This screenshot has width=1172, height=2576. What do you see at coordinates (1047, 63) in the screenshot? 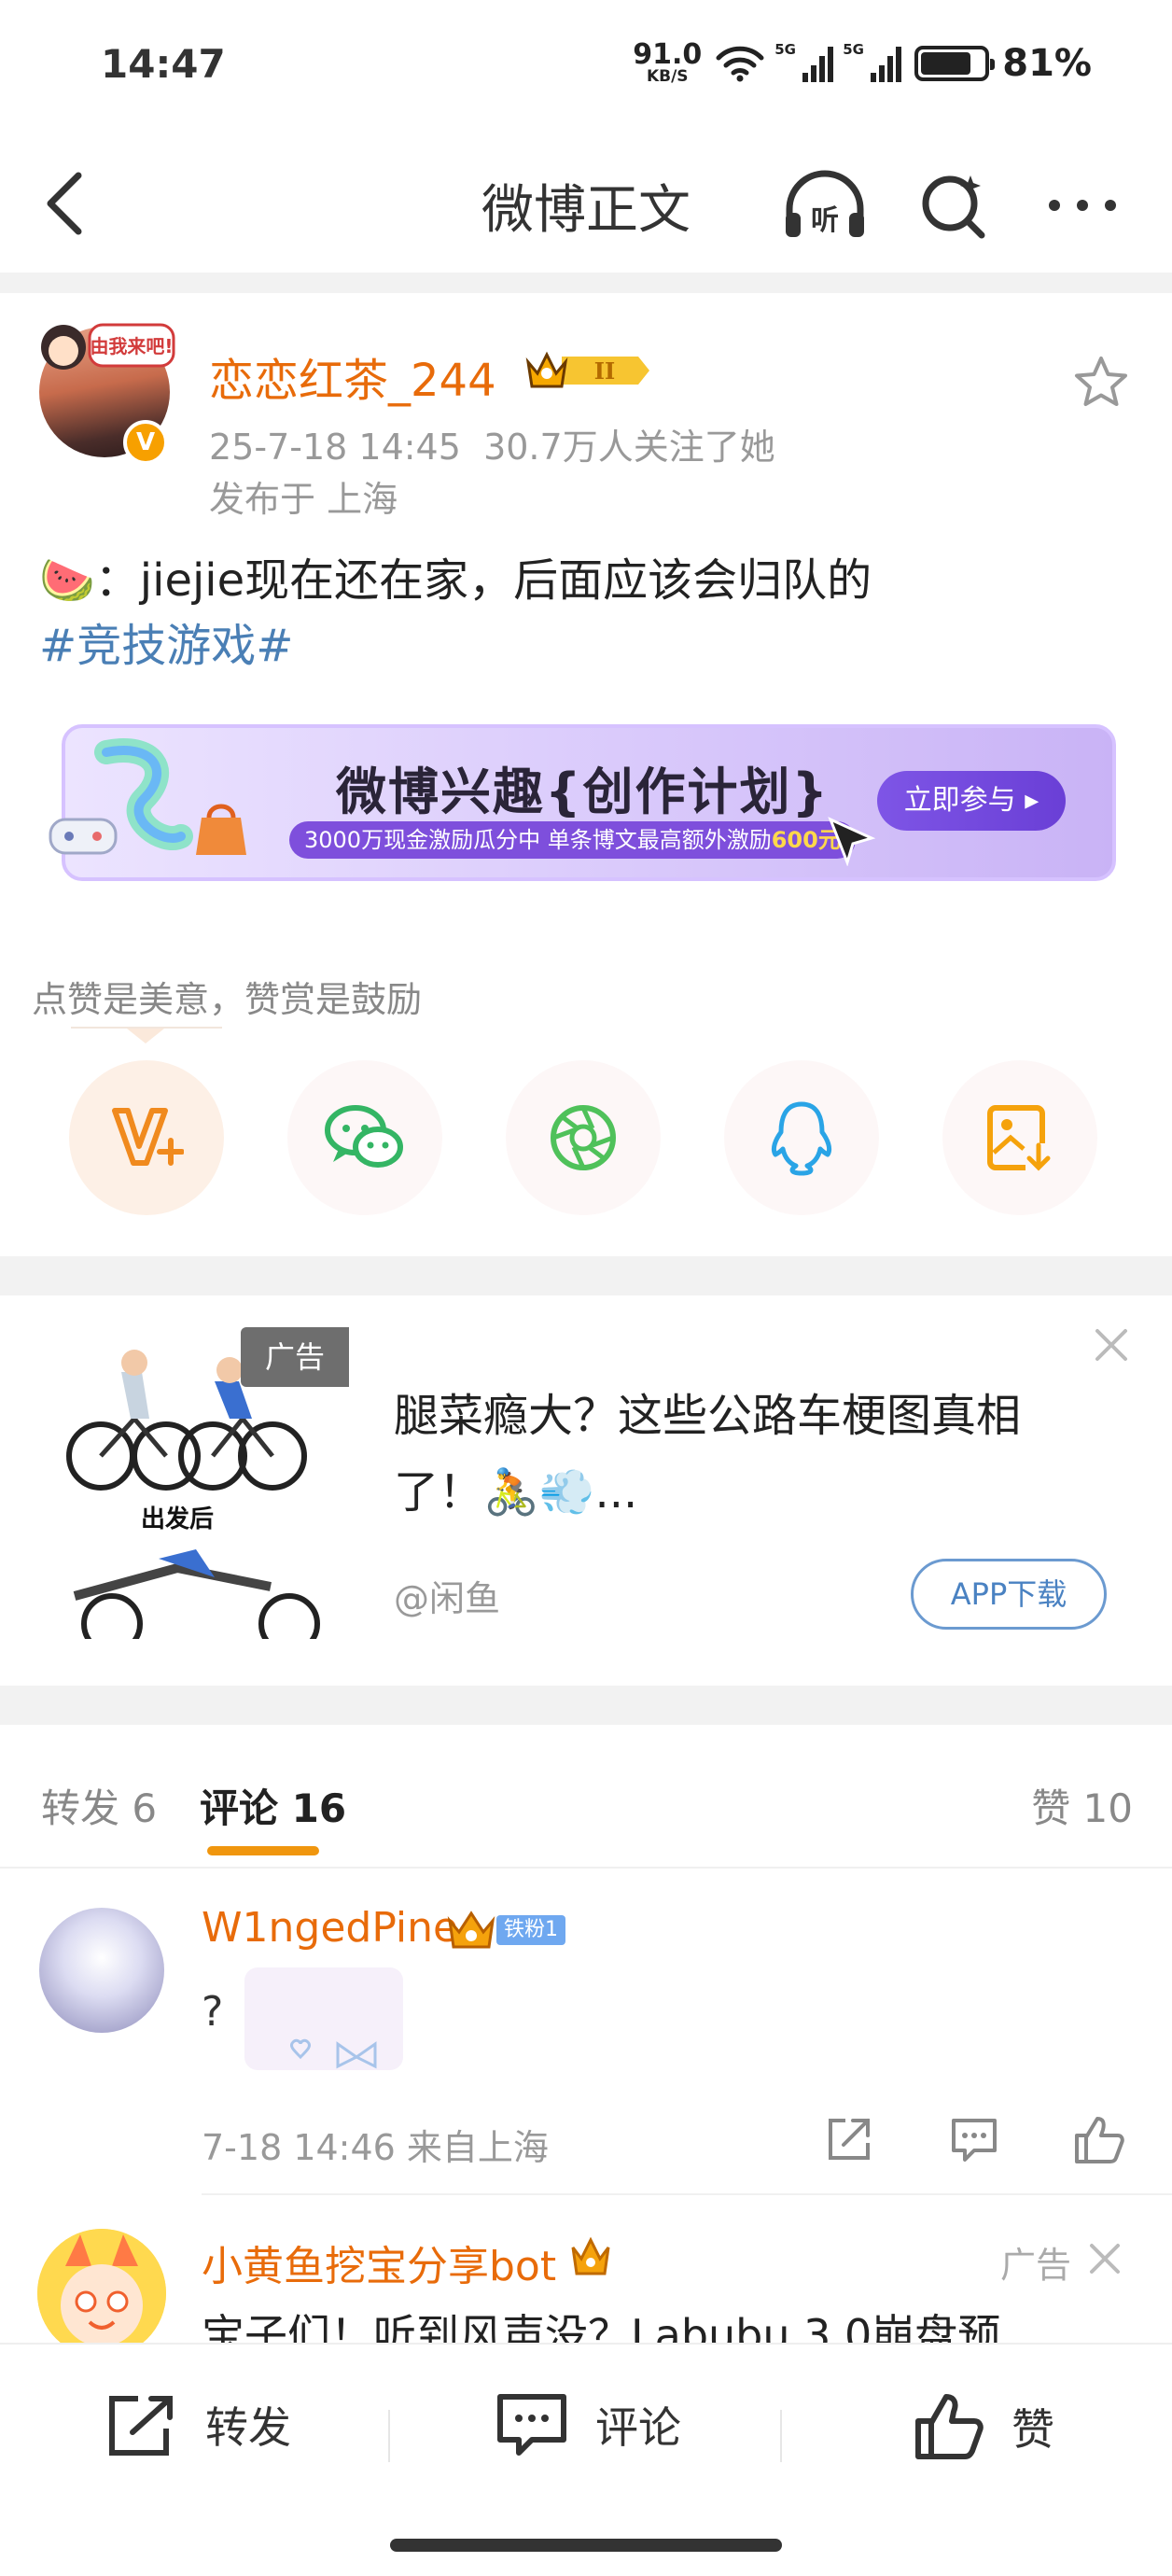
I see `battery-percent: 81%` at bounding box center [1047, 63].